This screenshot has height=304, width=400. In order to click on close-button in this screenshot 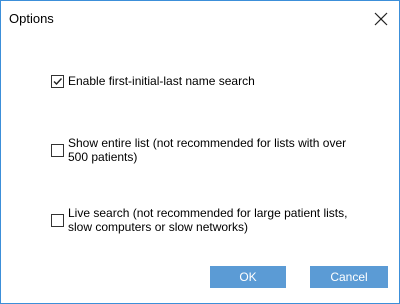, I will do `click(381, 19)`.